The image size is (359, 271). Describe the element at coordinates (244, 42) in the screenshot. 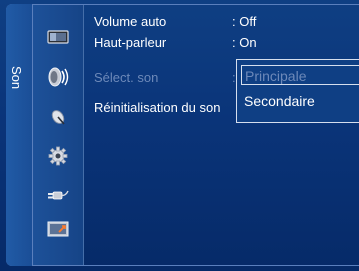

I see `speaker-value: : On` at that location.